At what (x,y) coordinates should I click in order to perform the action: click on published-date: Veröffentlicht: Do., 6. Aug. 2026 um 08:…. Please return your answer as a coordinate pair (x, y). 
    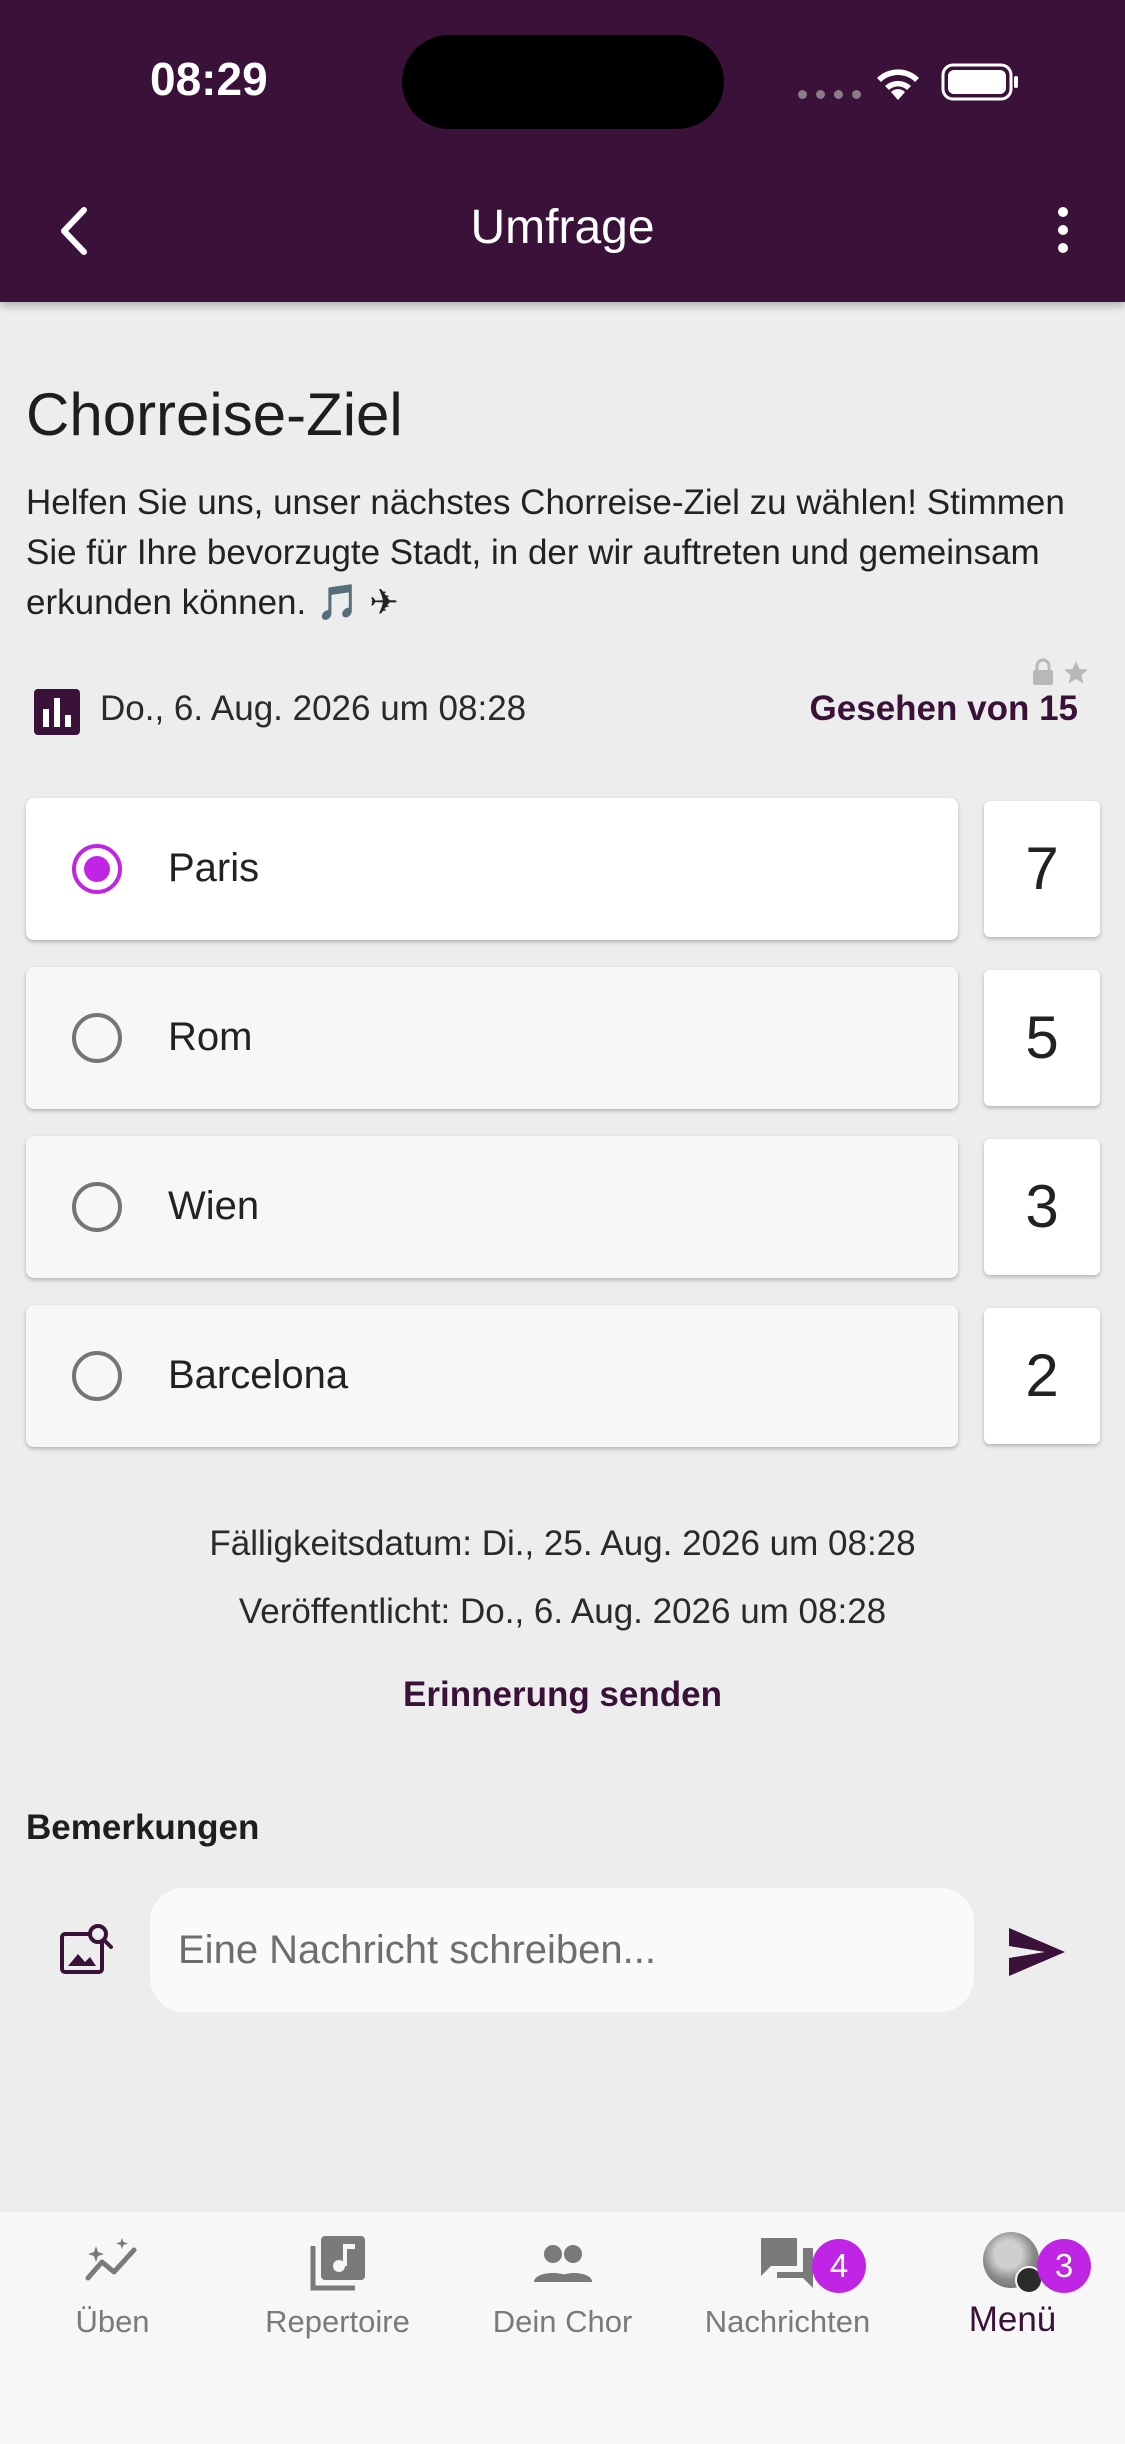
    Looking at the image, I should click on (562, 1611).